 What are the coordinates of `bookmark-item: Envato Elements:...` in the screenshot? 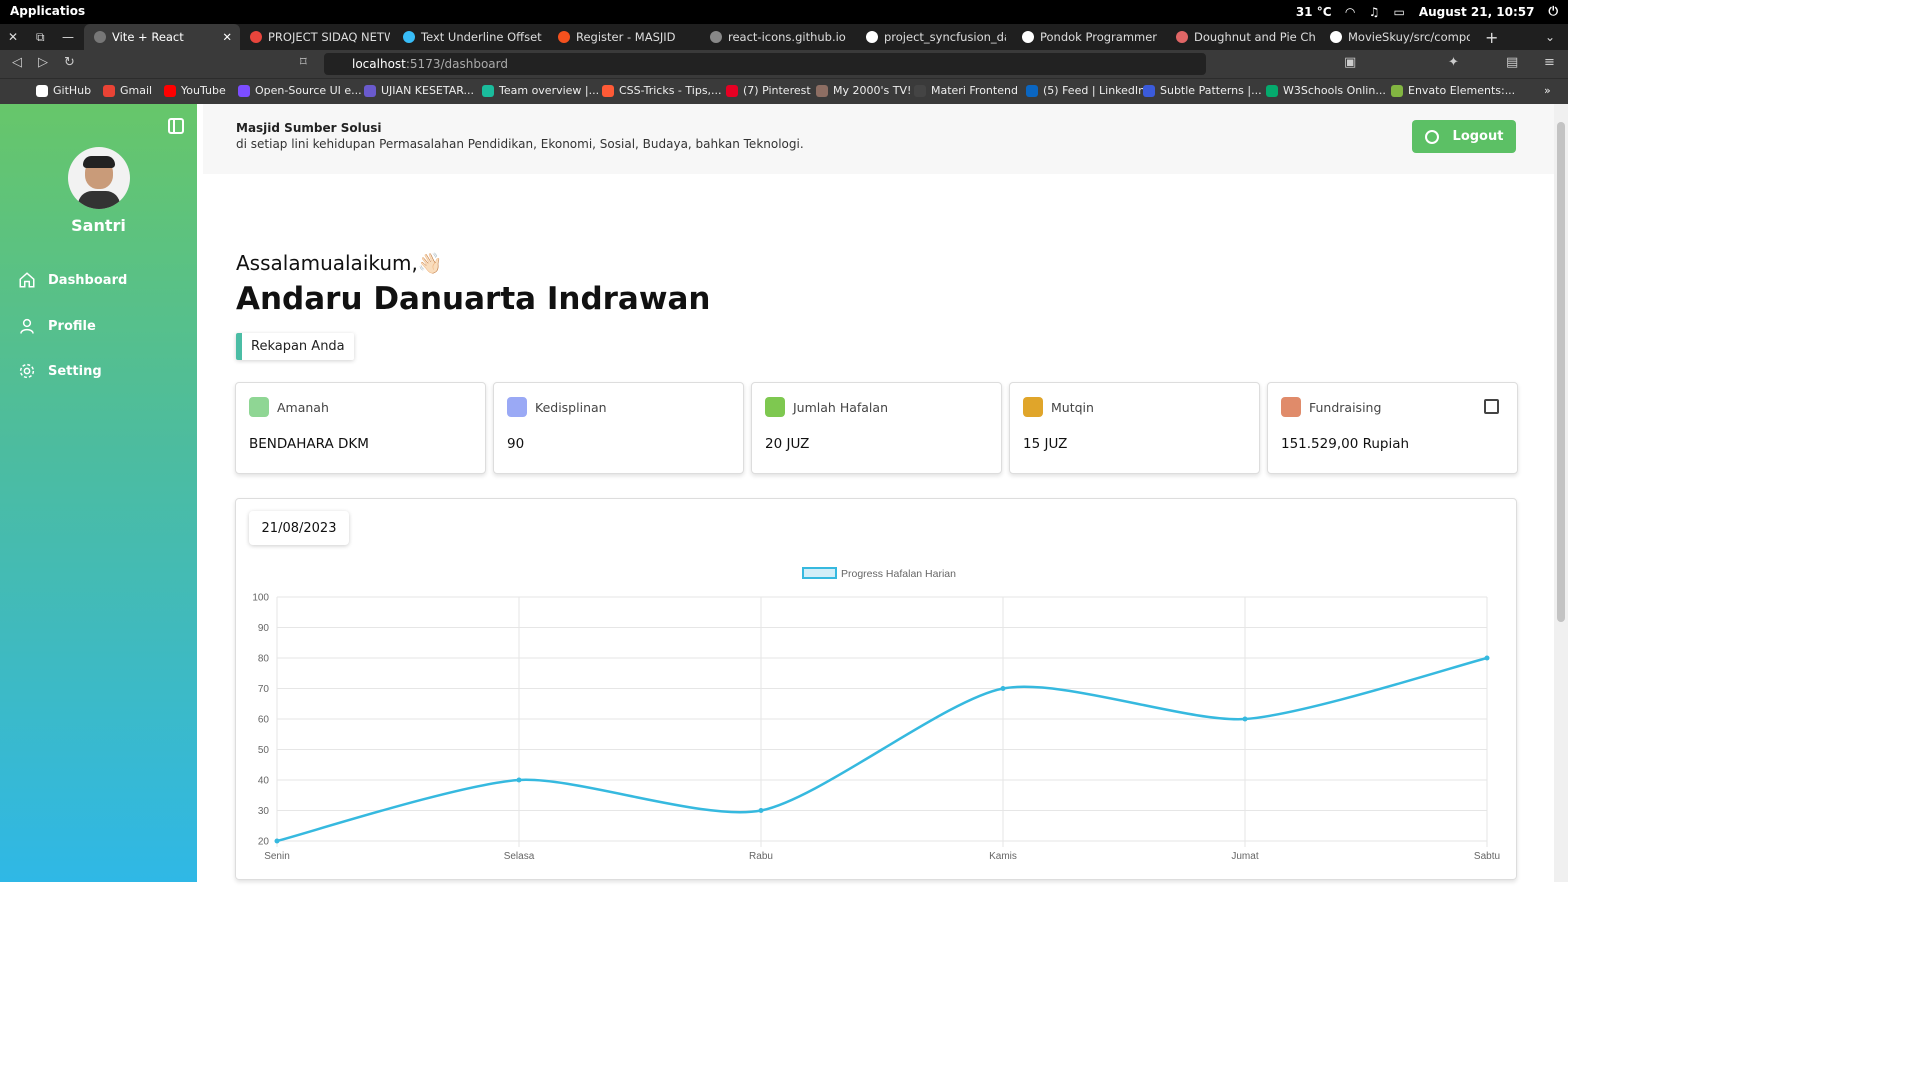 It's located at (1453, 90).